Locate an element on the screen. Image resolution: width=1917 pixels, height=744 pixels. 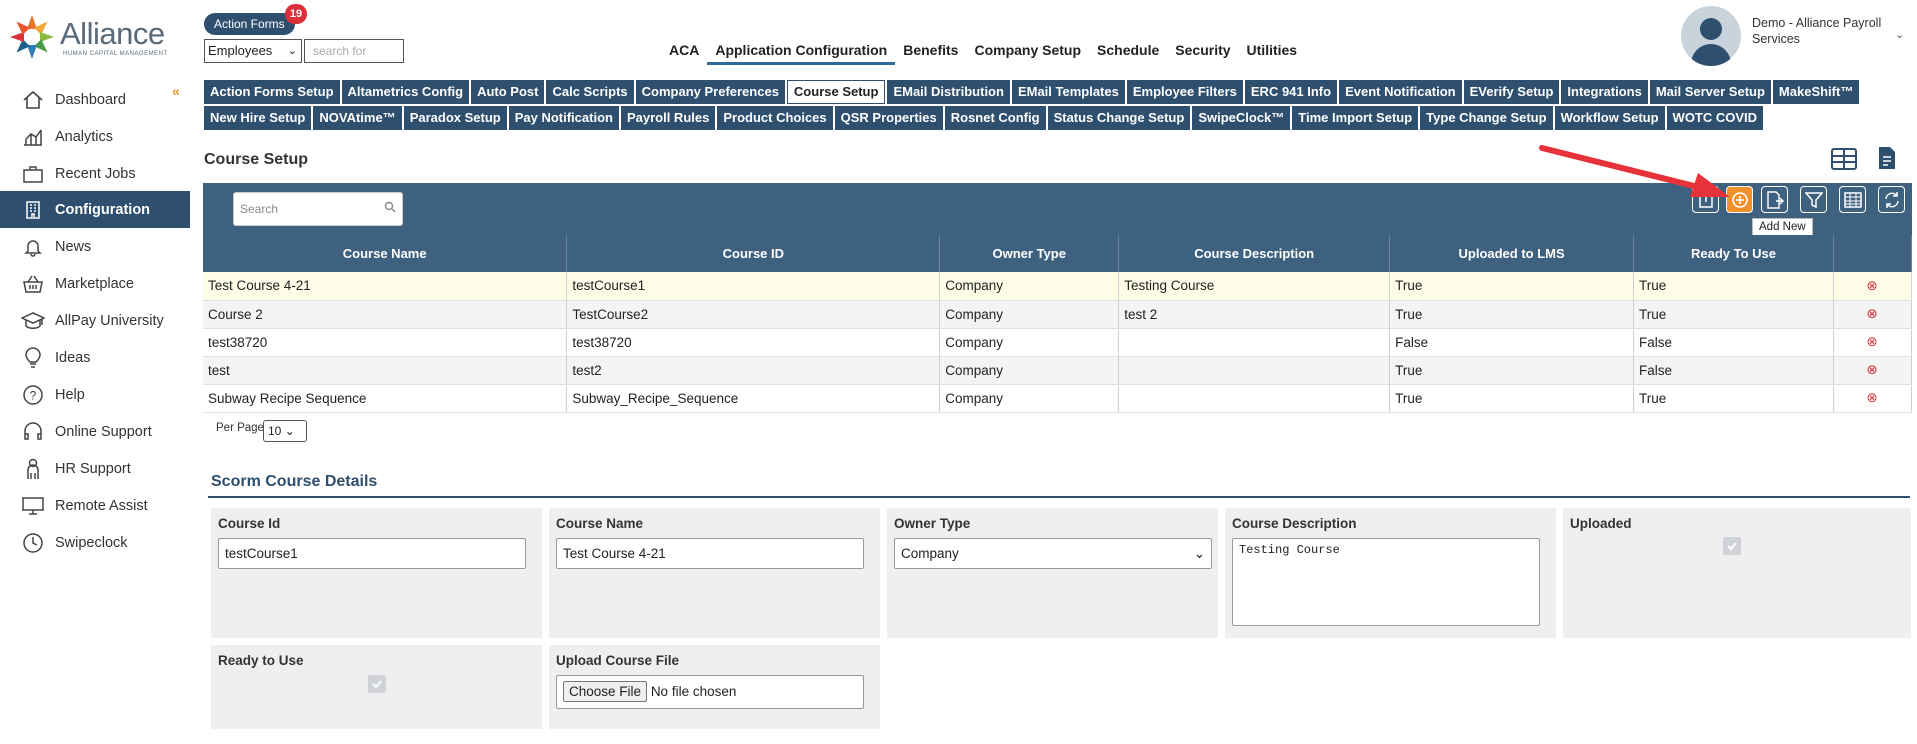
tab-time-import-setup: Time Import Setup is located at coordinates (1355, 118).